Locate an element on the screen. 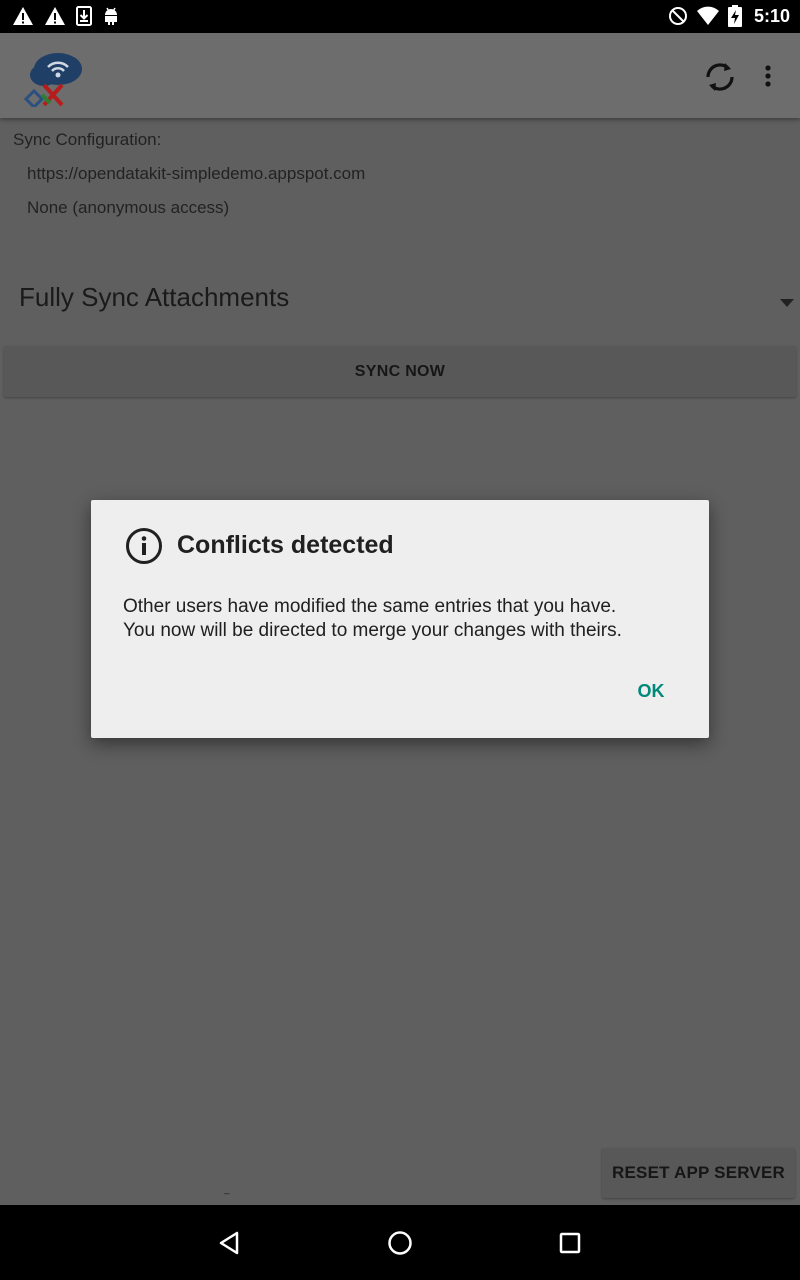  reset-app-server-button: RESET APP SERVER is located at coordinates (698, 1173).